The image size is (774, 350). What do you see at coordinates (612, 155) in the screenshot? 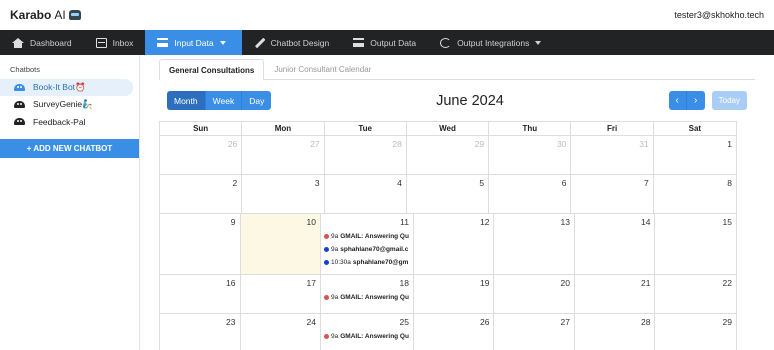
I see `day-cell: 31` at bounding box center [612, 155].